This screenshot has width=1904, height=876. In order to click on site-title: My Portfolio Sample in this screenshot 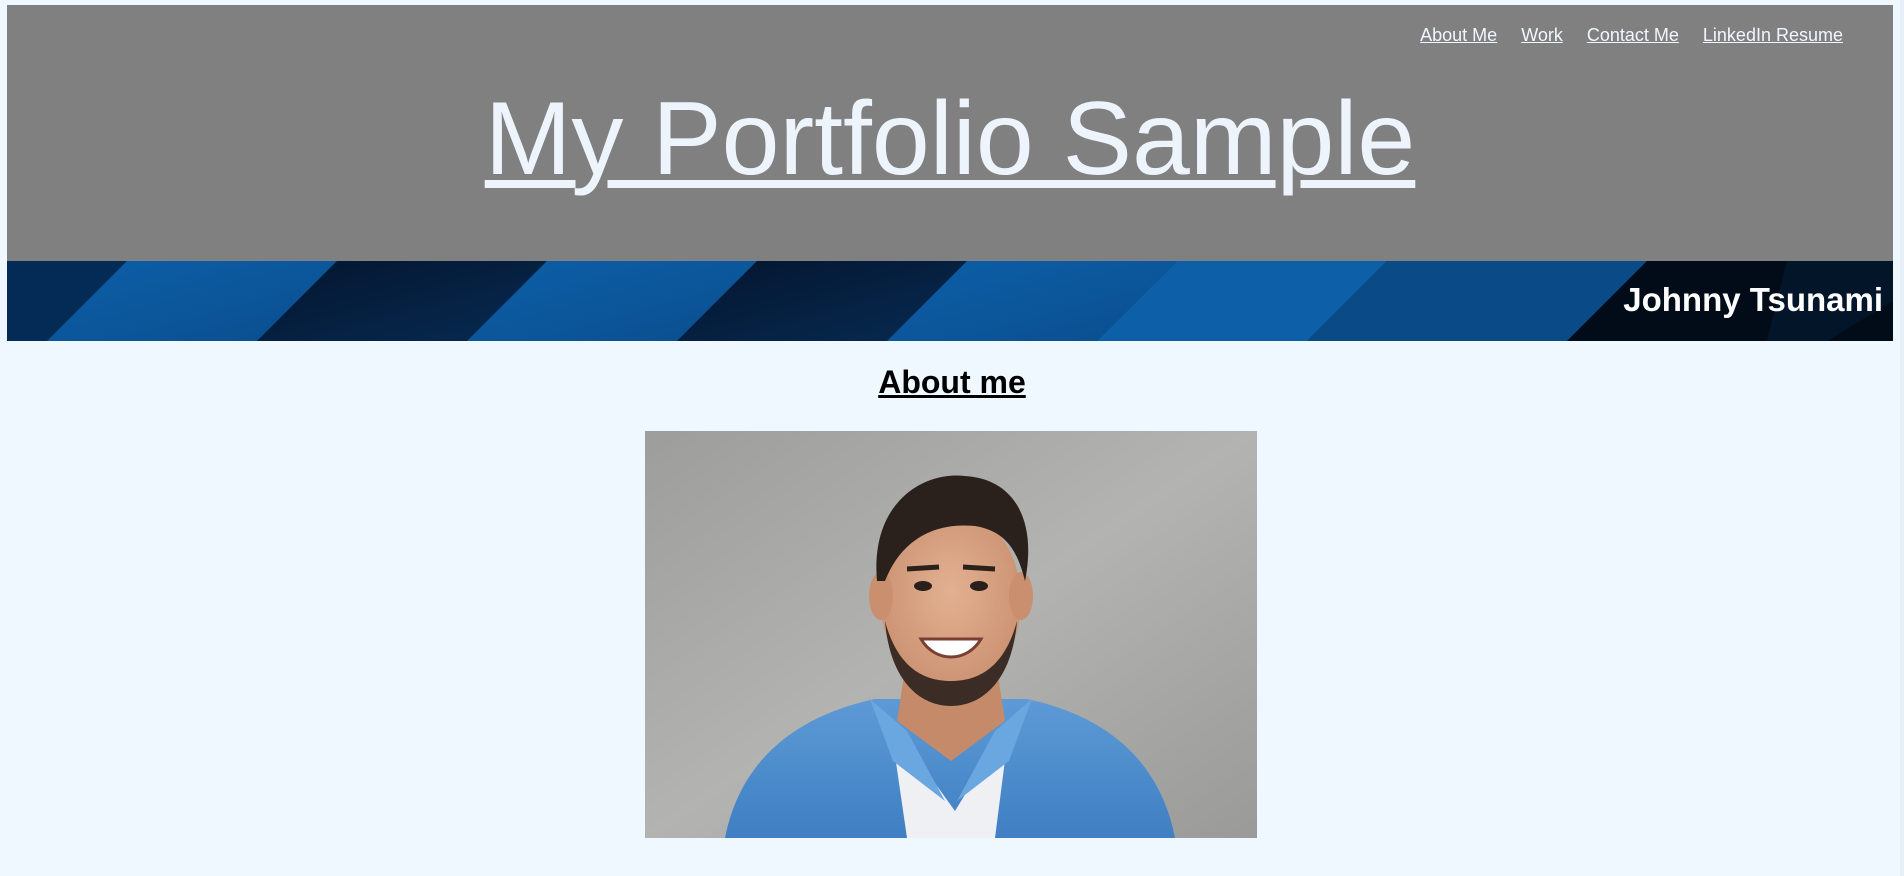, I will do `click(950, 139)`.